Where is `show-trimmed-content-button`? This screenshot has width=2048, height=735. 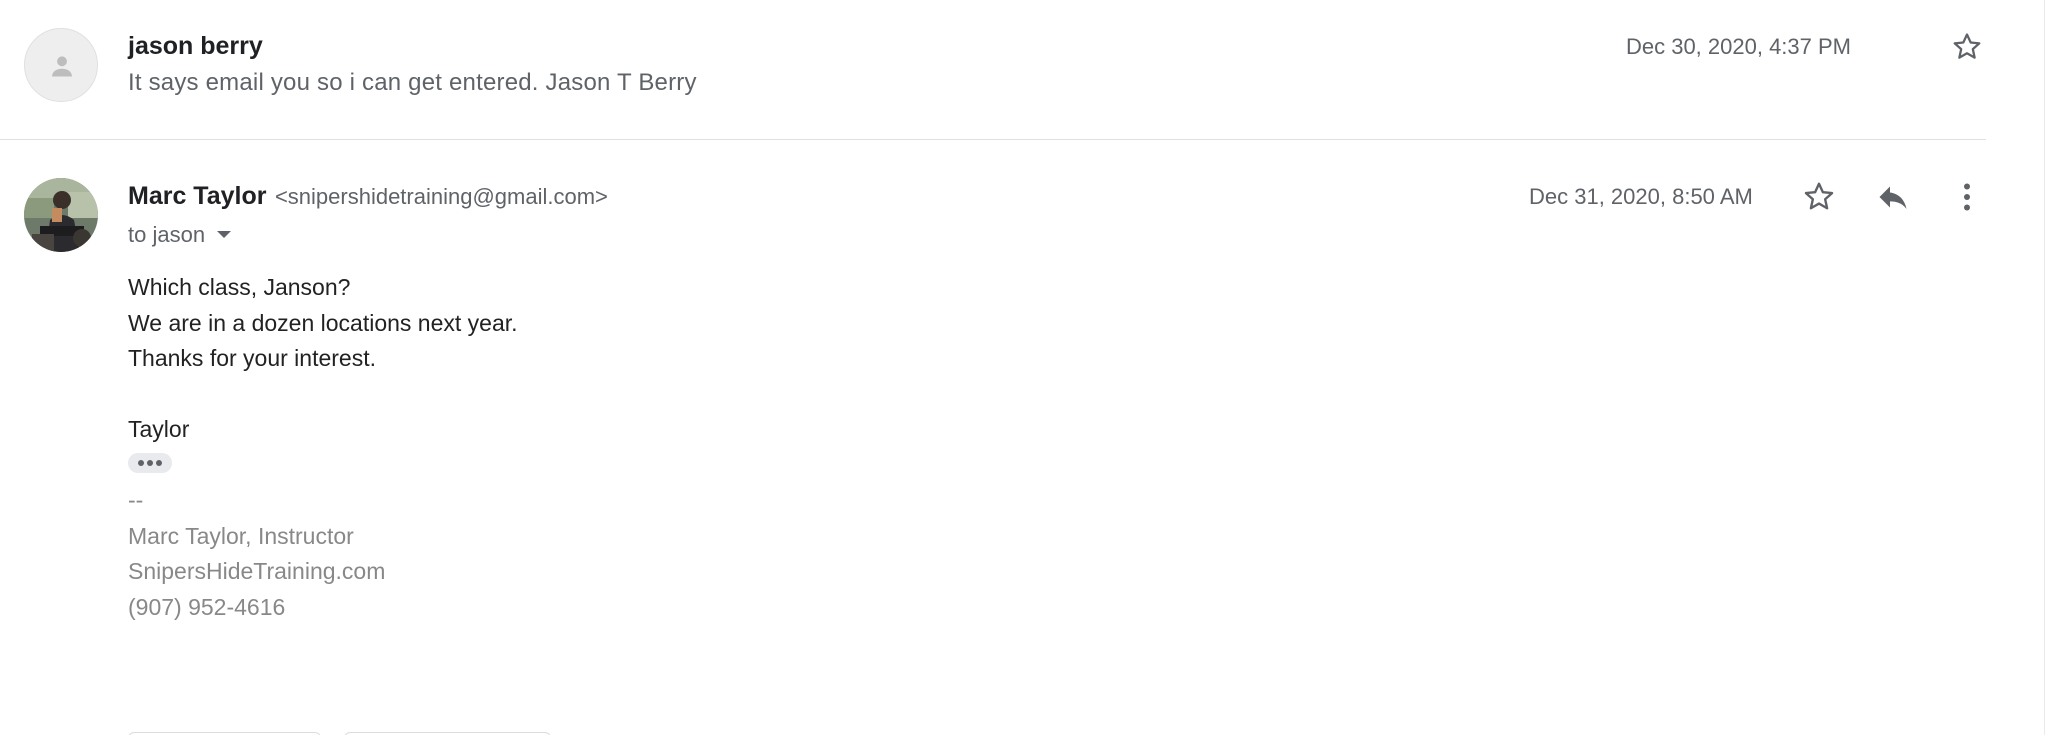
show-trimmed-content-button is located at coordinates (150, 463).